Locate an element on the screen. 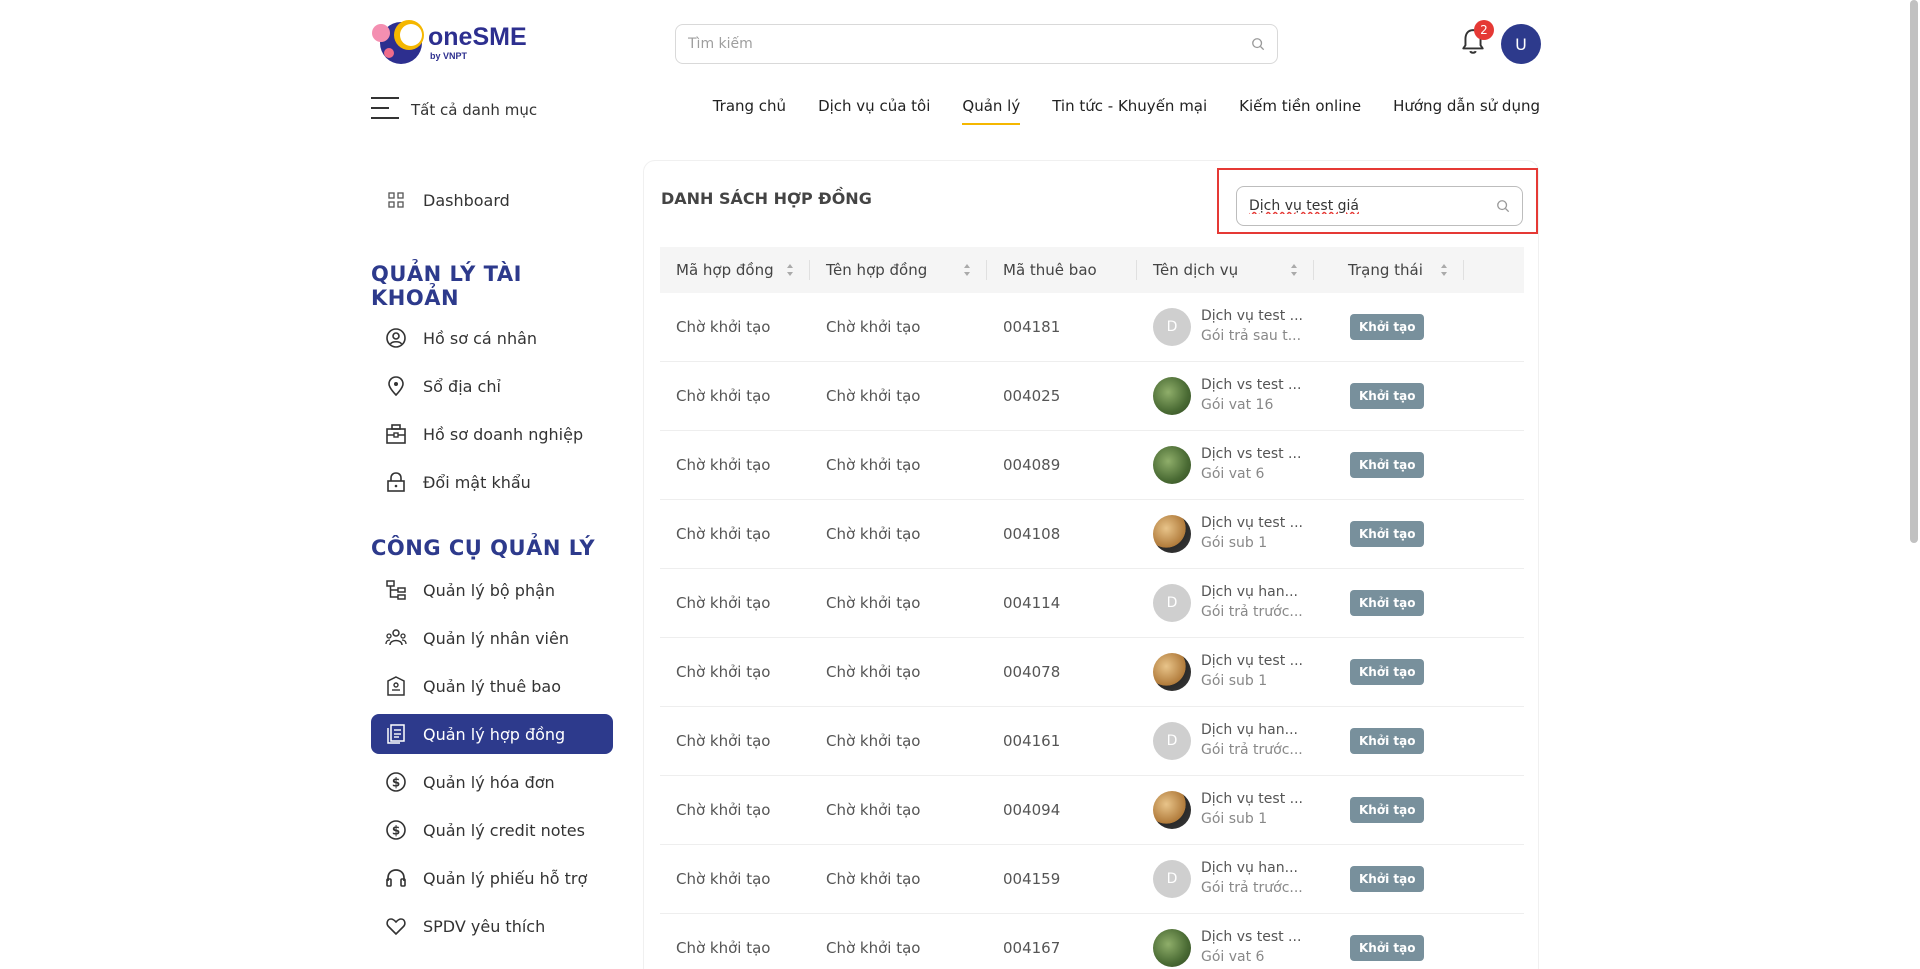 Image resolution: width=1920 pixels, height=969 pixels. contract-search is located at coordinates (1379, 206).